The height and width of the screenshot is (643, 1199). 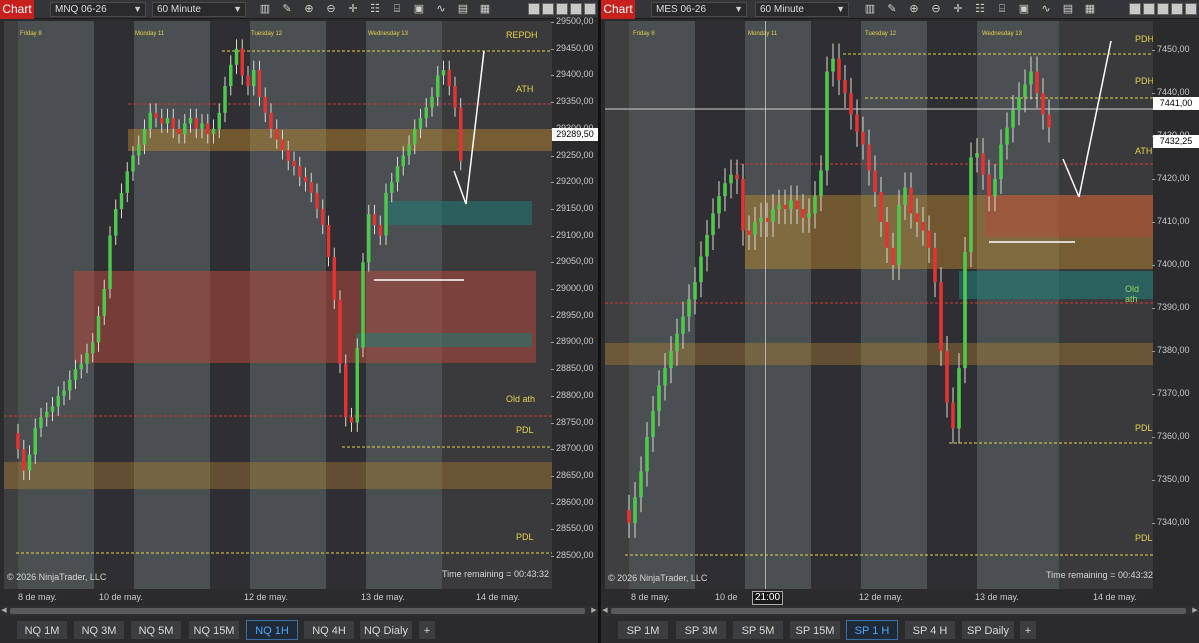 What do you see at coordinates (386, 630) in the screenshot?
I see `chart-tab: NQ Dialy` at bounding box center [386, 630].